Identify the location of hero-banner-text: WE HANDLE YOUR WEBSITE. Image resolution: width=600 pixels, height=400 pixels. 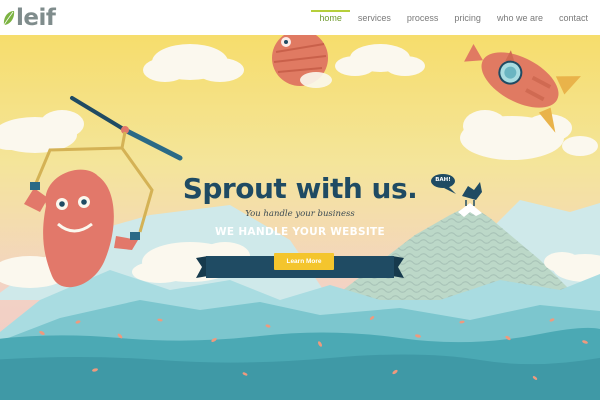
(300, 232).